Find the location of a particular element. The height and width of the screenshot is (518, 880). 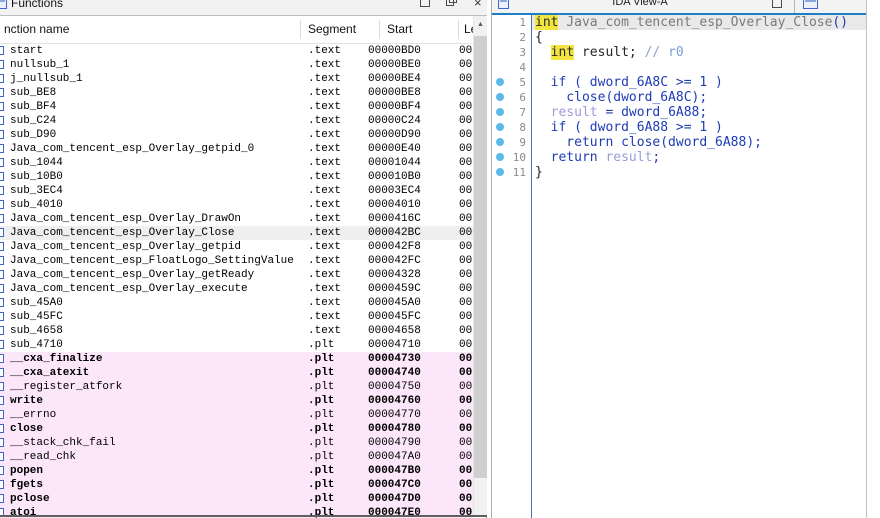

function-name-cell: Java_com_tencent_esp_Overlay_Close is located at coordinates (122, 233).